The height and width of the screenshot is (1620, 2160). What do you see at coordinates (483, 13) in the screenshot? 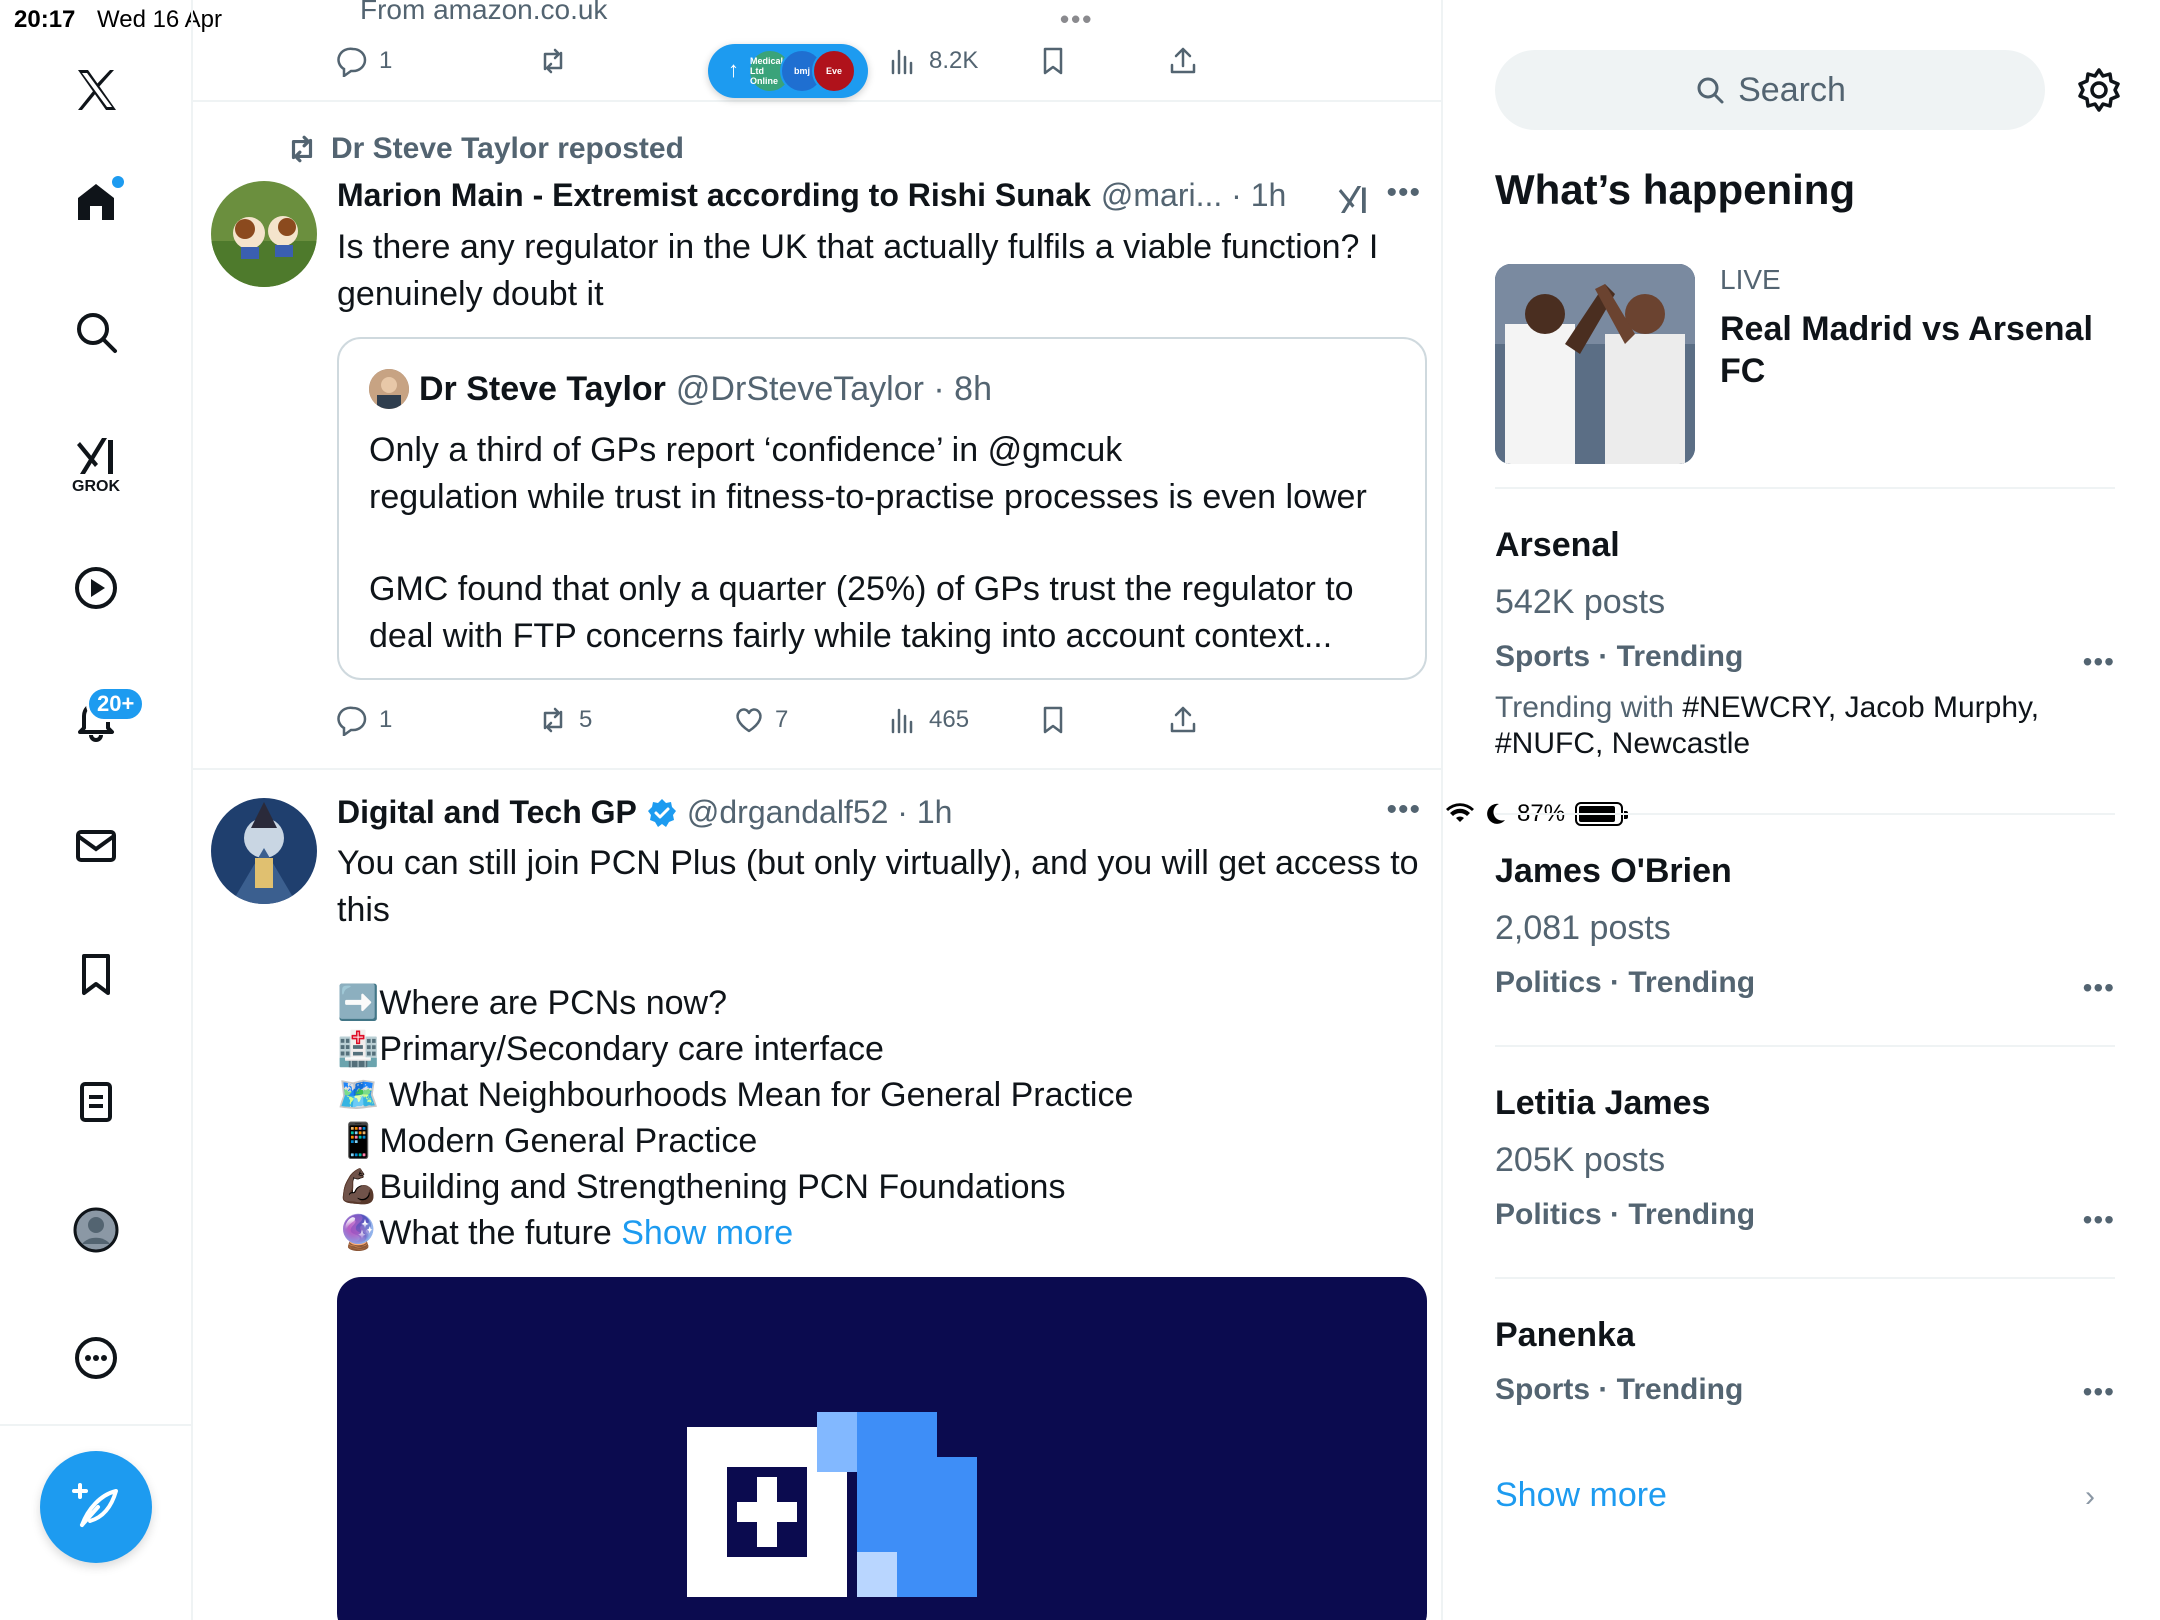
I see `card-source-link: From amazon.co.uk` at bounding box center [483, 13].